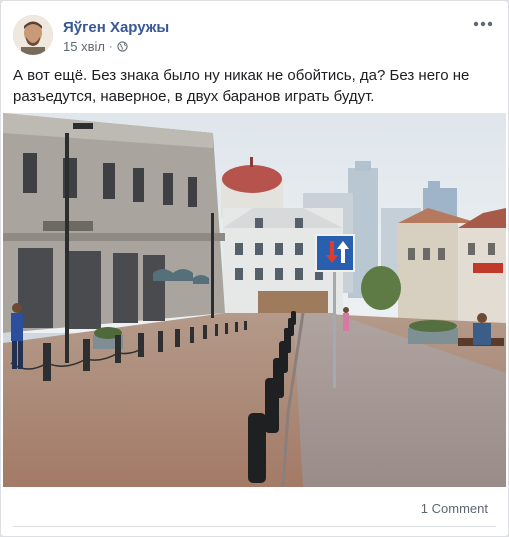  Describe the element at coordinates (255, 37) in the screenshot. I see `post-header: Яўген Харужы 15 хвіл ·` at that location.